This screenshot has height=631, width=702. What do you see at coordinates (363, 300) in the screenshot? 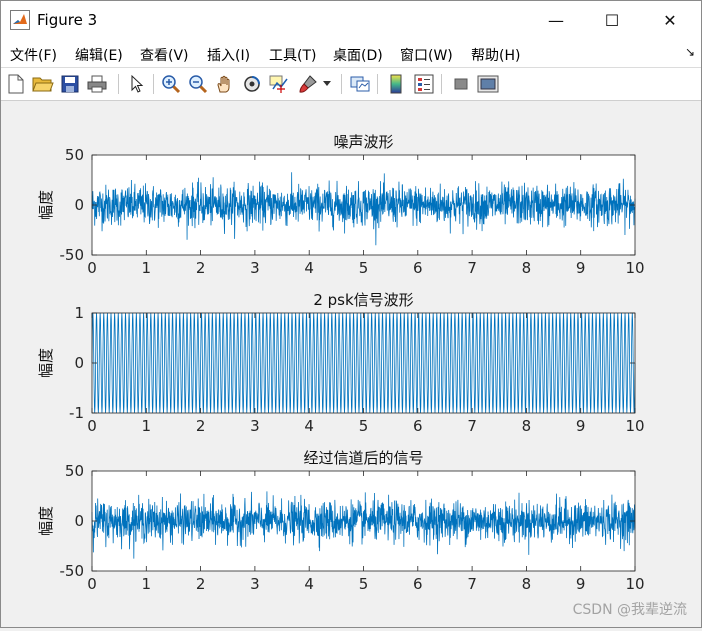
I see `plot-title: 2 psk信号波形` at bounding box center [363, 300].